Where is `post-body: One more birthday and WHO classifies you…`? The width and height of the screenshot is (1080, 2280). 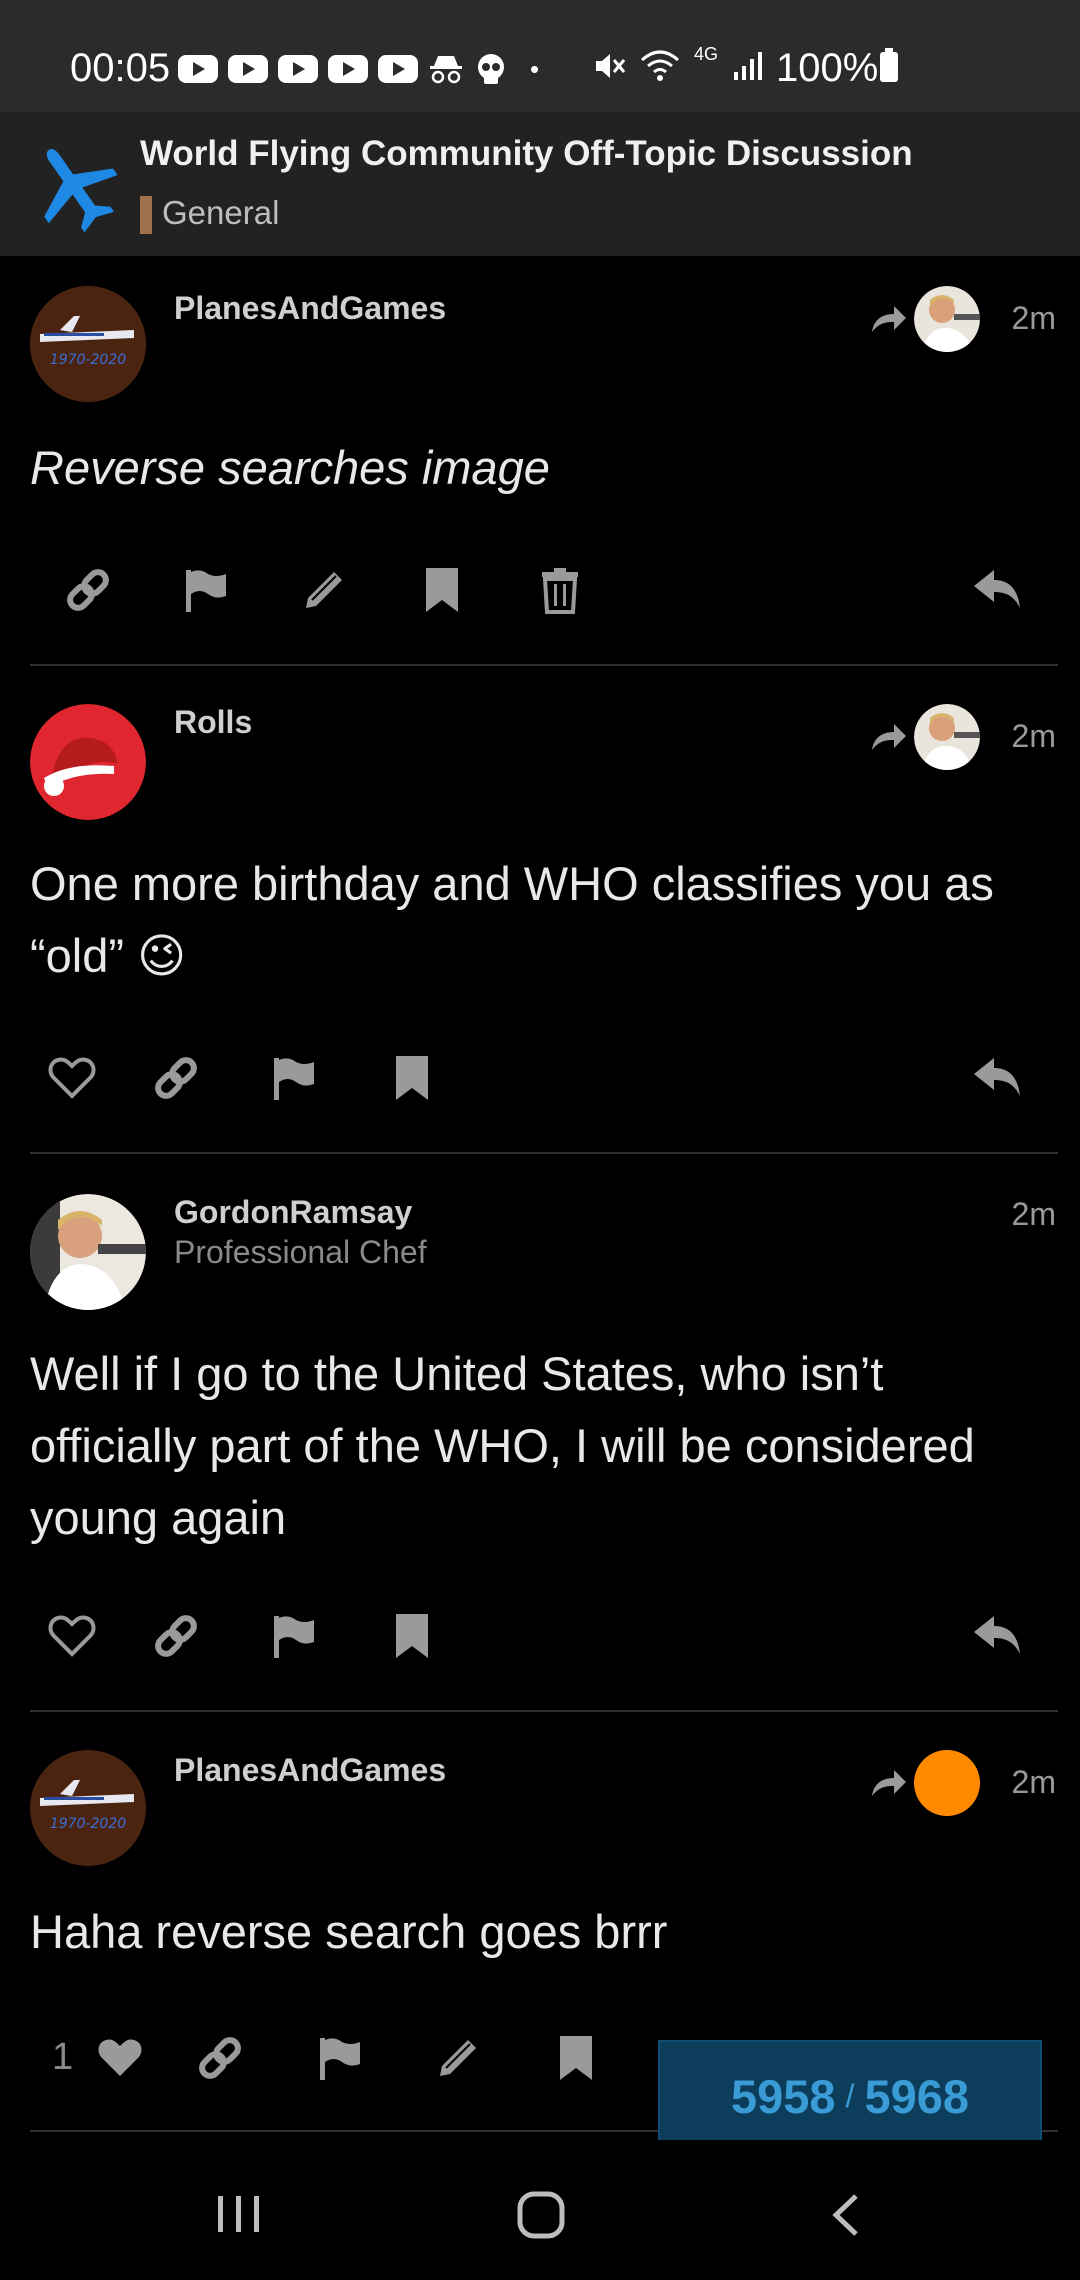 post-body: One more birthday and WHO classifies you… is located at coordinates (512, 919).